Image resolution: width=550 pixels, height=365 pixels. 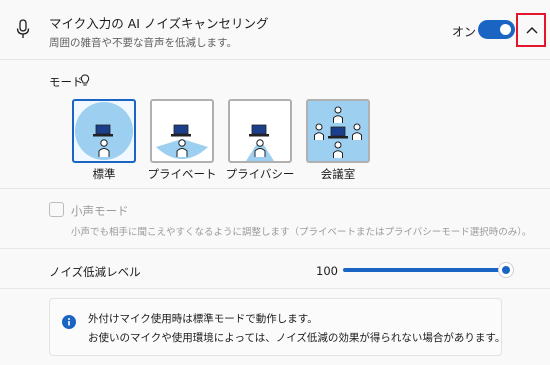 I want to click on microphone-icon, so click(x=23, y=28).